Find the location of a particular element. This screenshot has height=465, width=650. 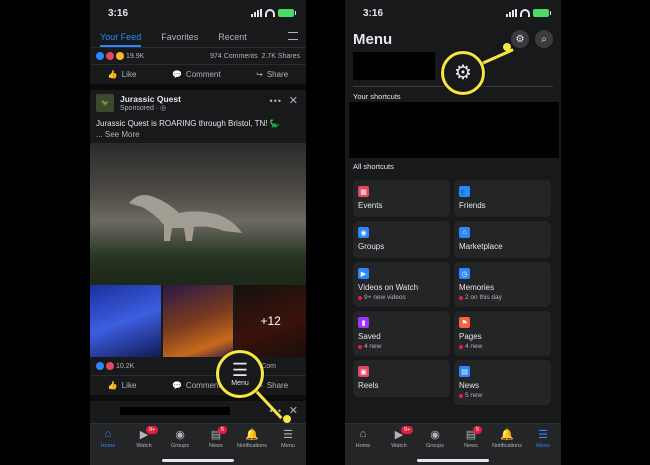

shortcut-news: ▤ News 5 new is located at coordinates (502, 382).